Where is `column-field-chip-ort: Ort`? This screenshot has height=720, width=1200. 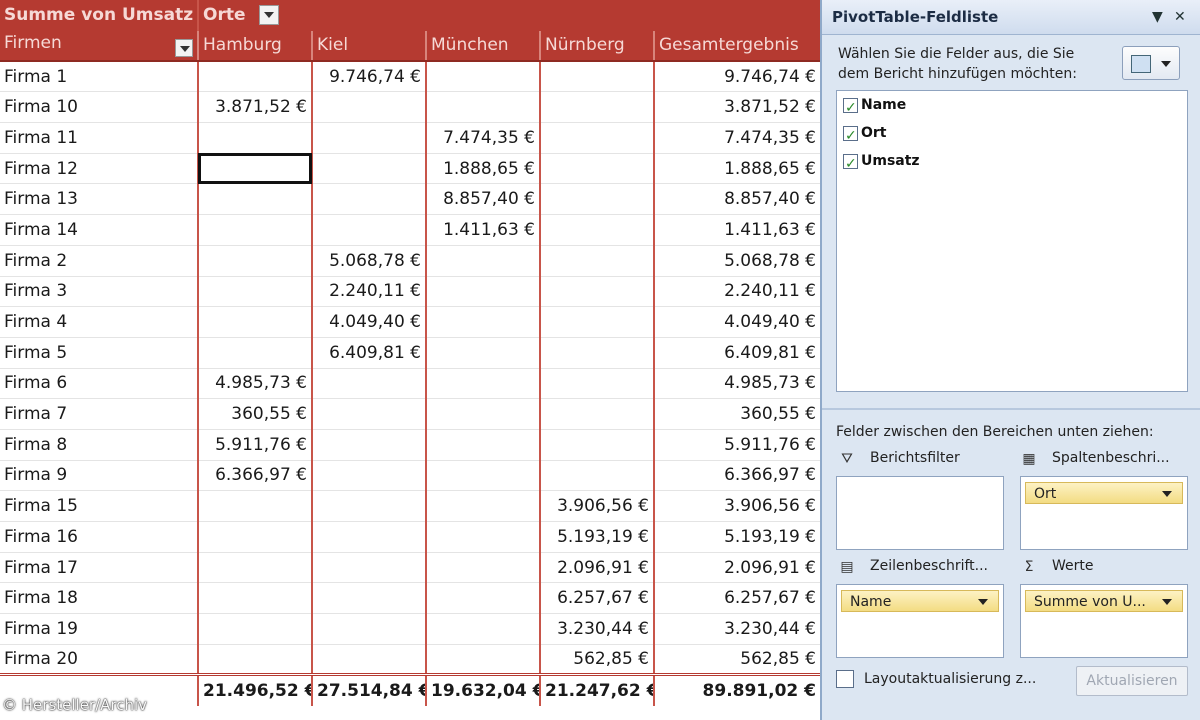
column-field-chip-ort: Ort is located at coordinates (1104, 493).